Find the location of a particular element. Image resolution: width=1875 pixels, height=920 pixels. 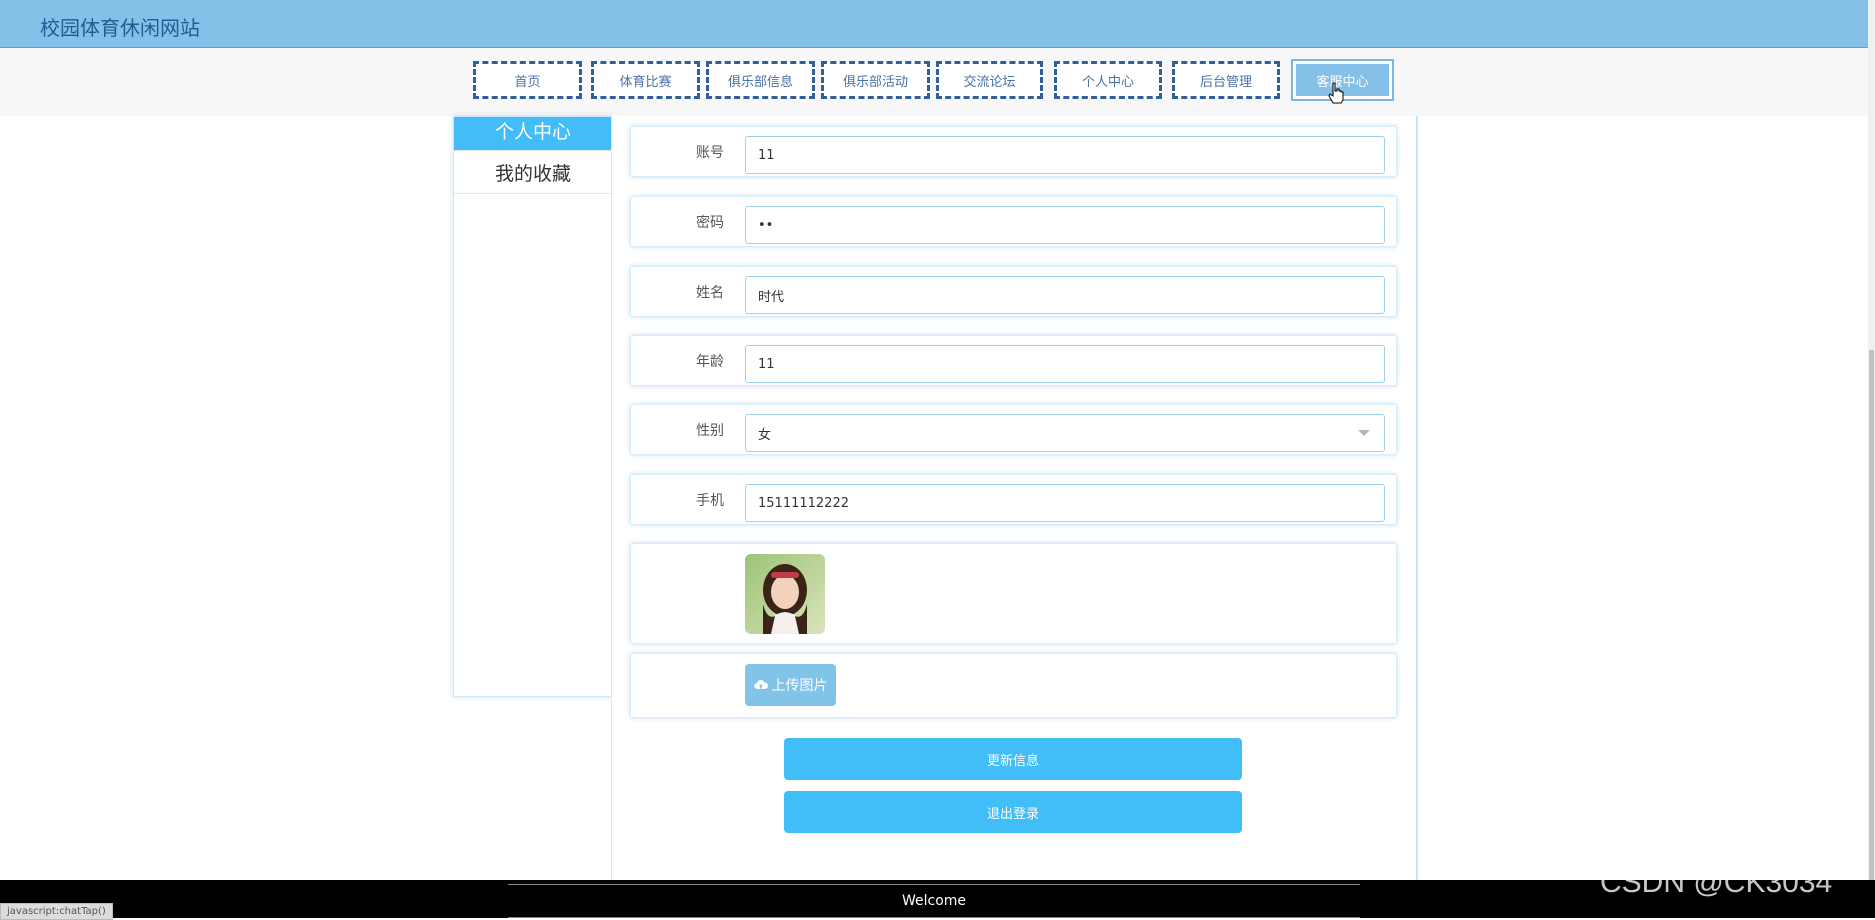

phone-label: 手机 is located at coordinates (710, 500).